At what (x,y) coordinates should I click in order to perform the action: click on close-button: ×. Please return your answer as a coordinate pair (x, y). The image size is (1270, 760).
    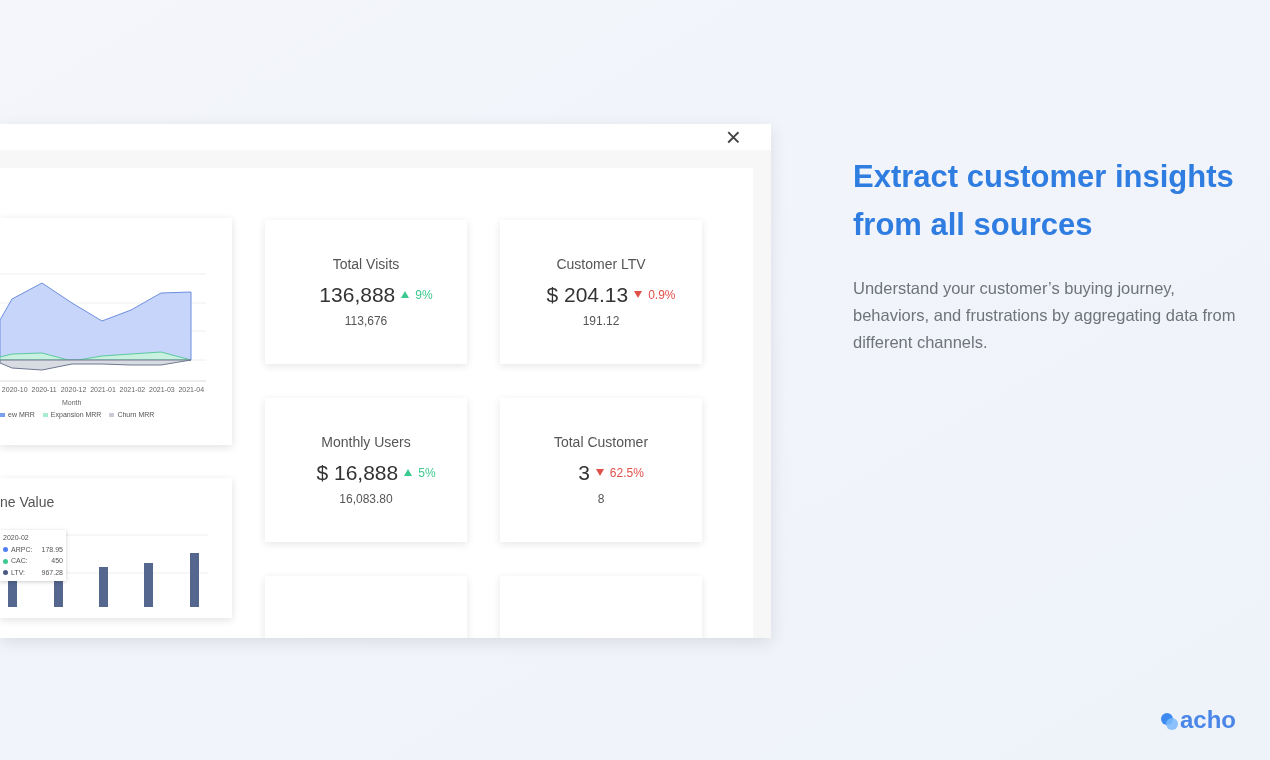
    Looking at the image, I should click on (733, 137).